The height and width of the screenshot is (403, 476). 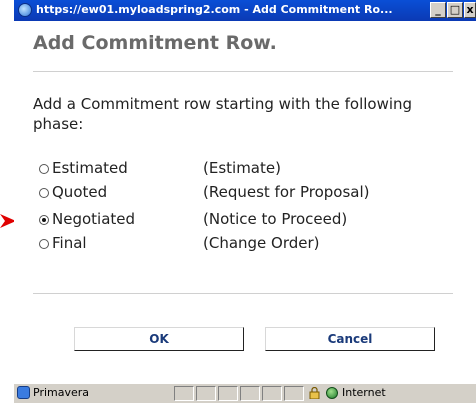 I want to click on option-description: (Change Order), so click(x=261, y=243).